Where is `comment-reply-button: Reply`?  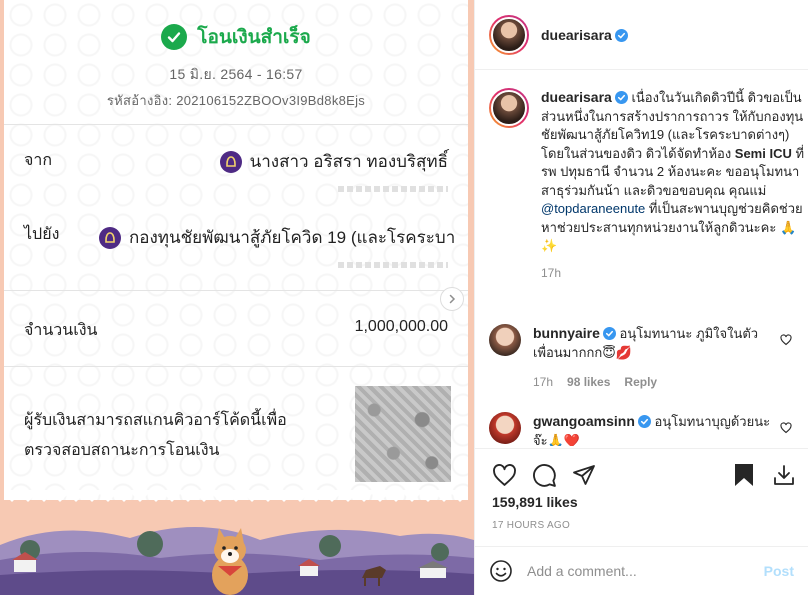 comment-reply-button: Reply is located at coordinates (640, 382).